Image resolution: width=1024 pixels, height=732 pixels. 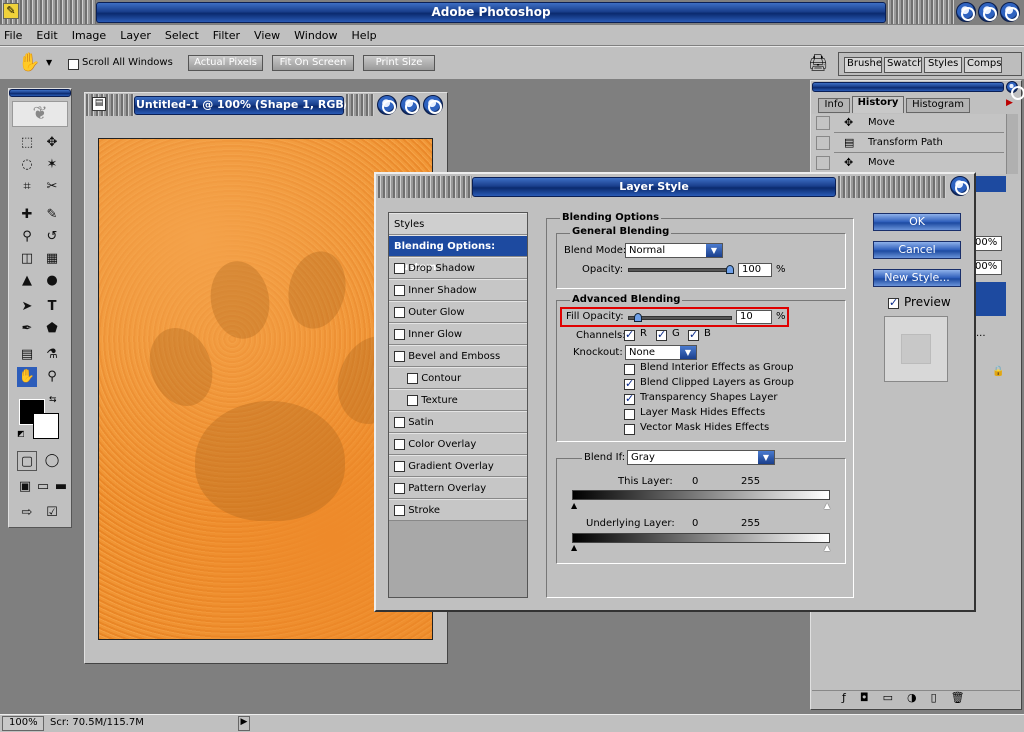 What do you see at coordinates (917, 250) in the screenshot?
I see `cancel-button: Cancel` at bounding box center [917, 250].